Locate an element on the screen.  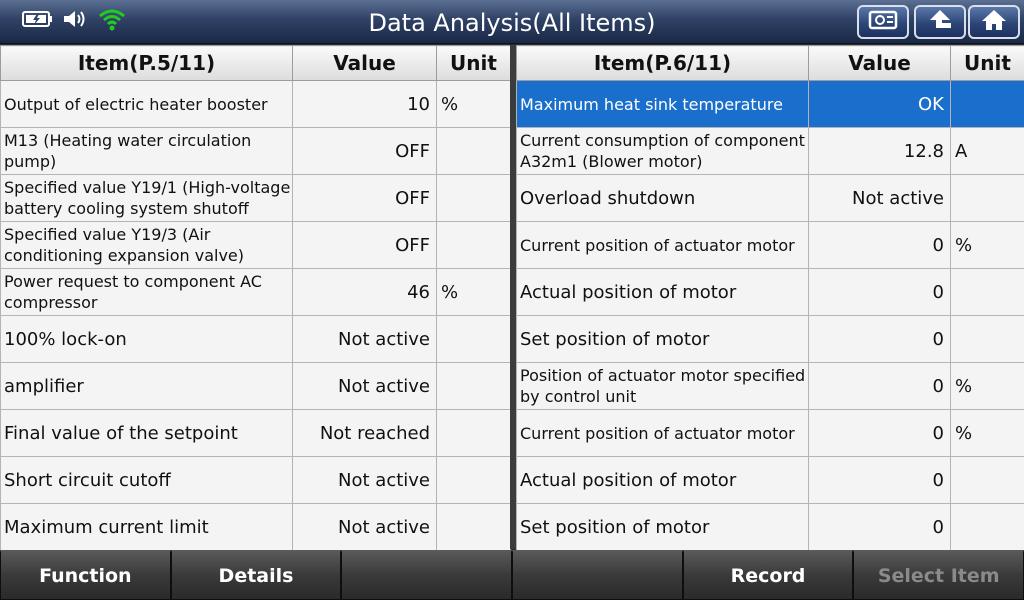
value-cell: OK is located at coordinates (879, 104).